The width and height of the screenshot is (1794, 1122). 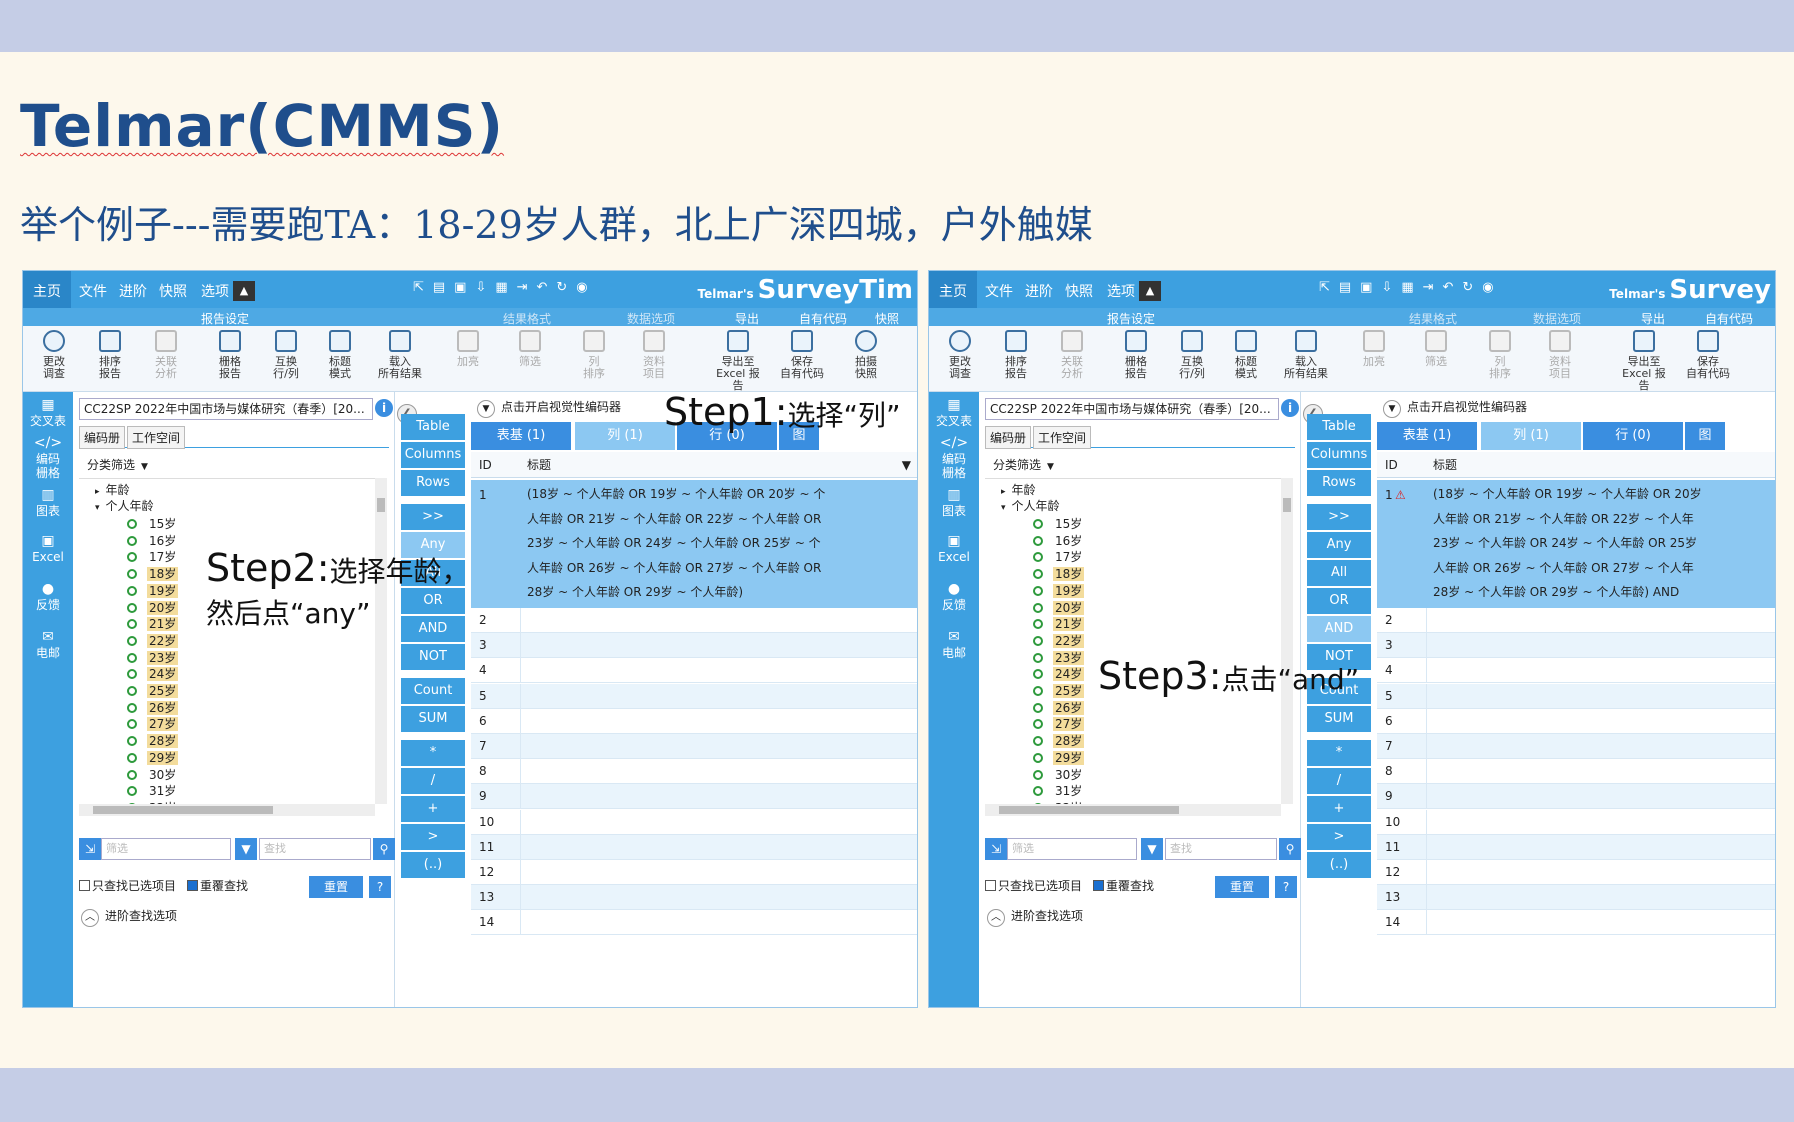 I want to click on operator-button-9: Count, so click(x=433, y=691).